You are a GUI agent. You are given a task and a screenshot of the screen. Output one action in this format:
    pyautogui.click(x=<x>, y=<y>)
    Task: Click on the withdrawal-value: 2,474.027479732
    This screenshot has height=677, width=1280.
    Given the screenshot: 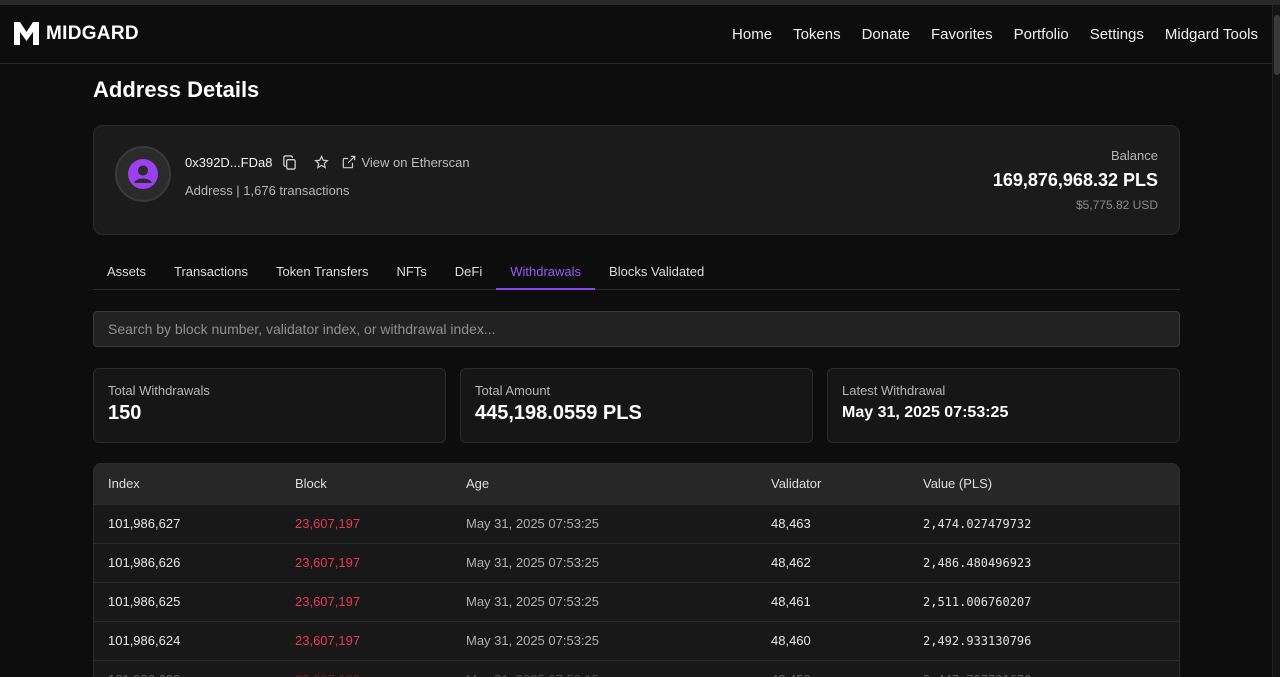 What is the action you would take?
    pyautogui.click(x=1044, y=523)
    